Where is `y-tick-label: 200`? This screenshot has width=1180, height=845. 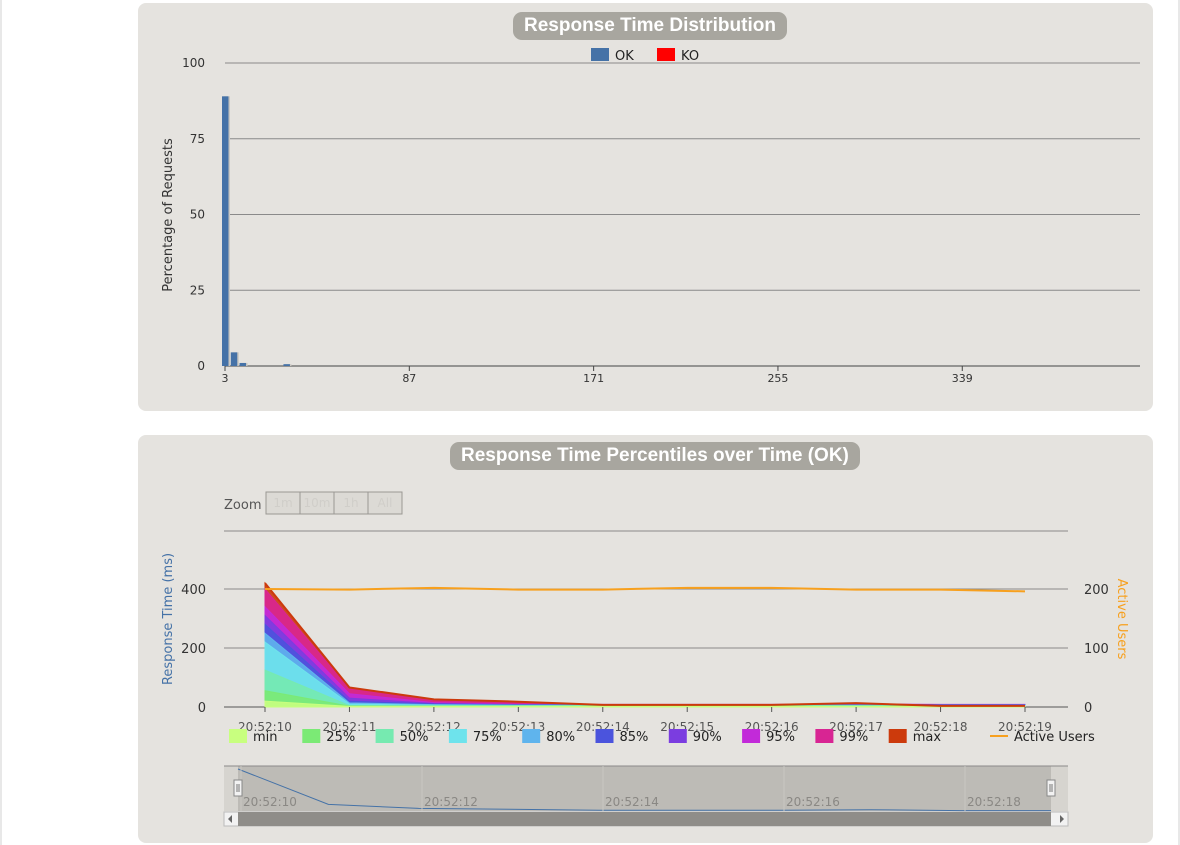
y-tick-label: 200 is located at coordinates (193, 649).